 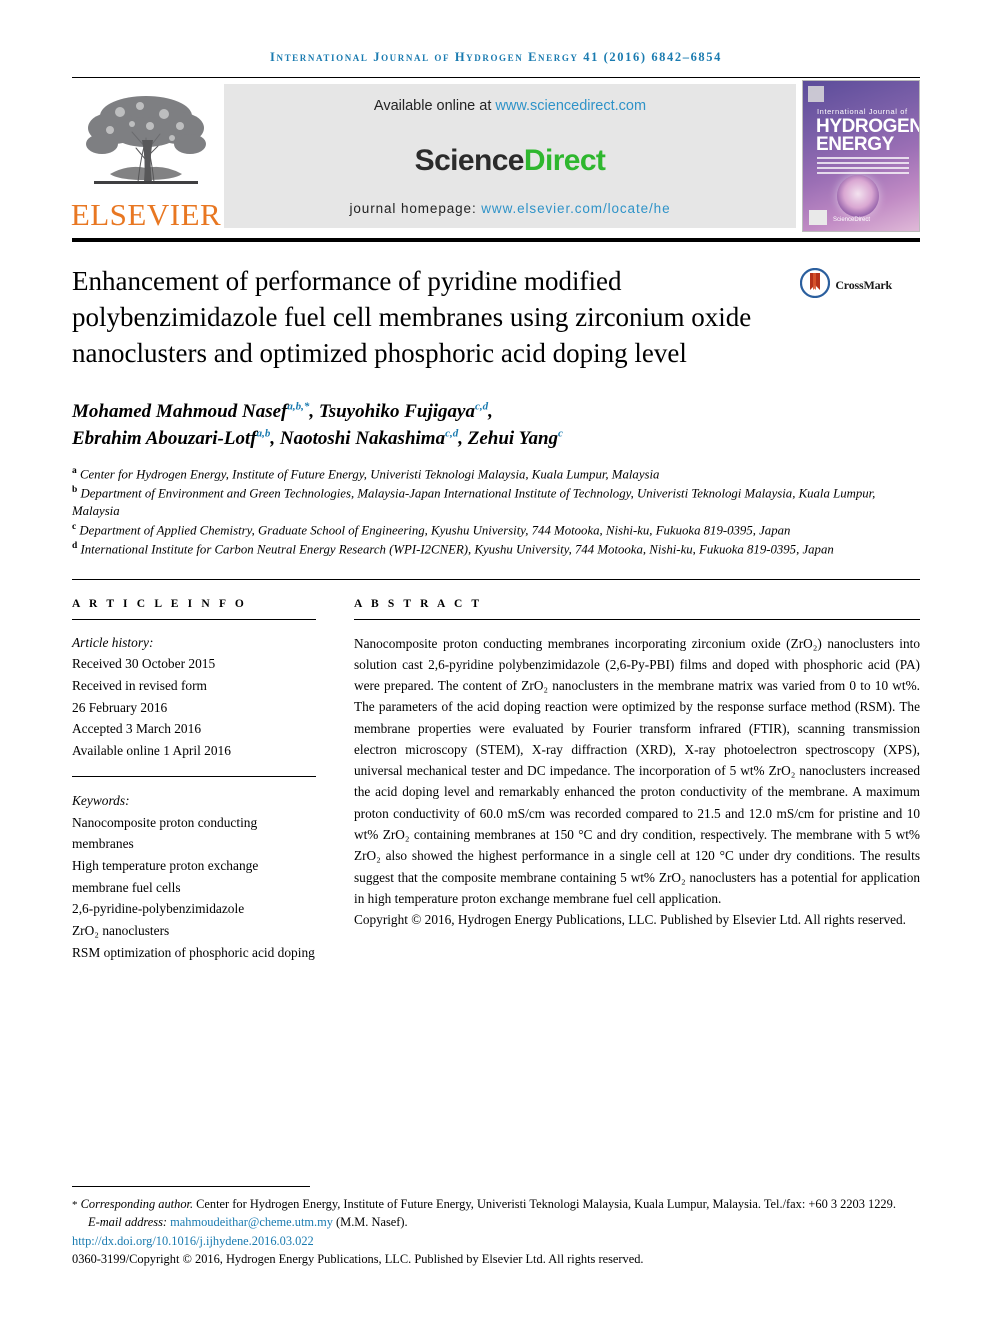 I want to click on affiliation-bottom-rule, so click(x=496, y=579).